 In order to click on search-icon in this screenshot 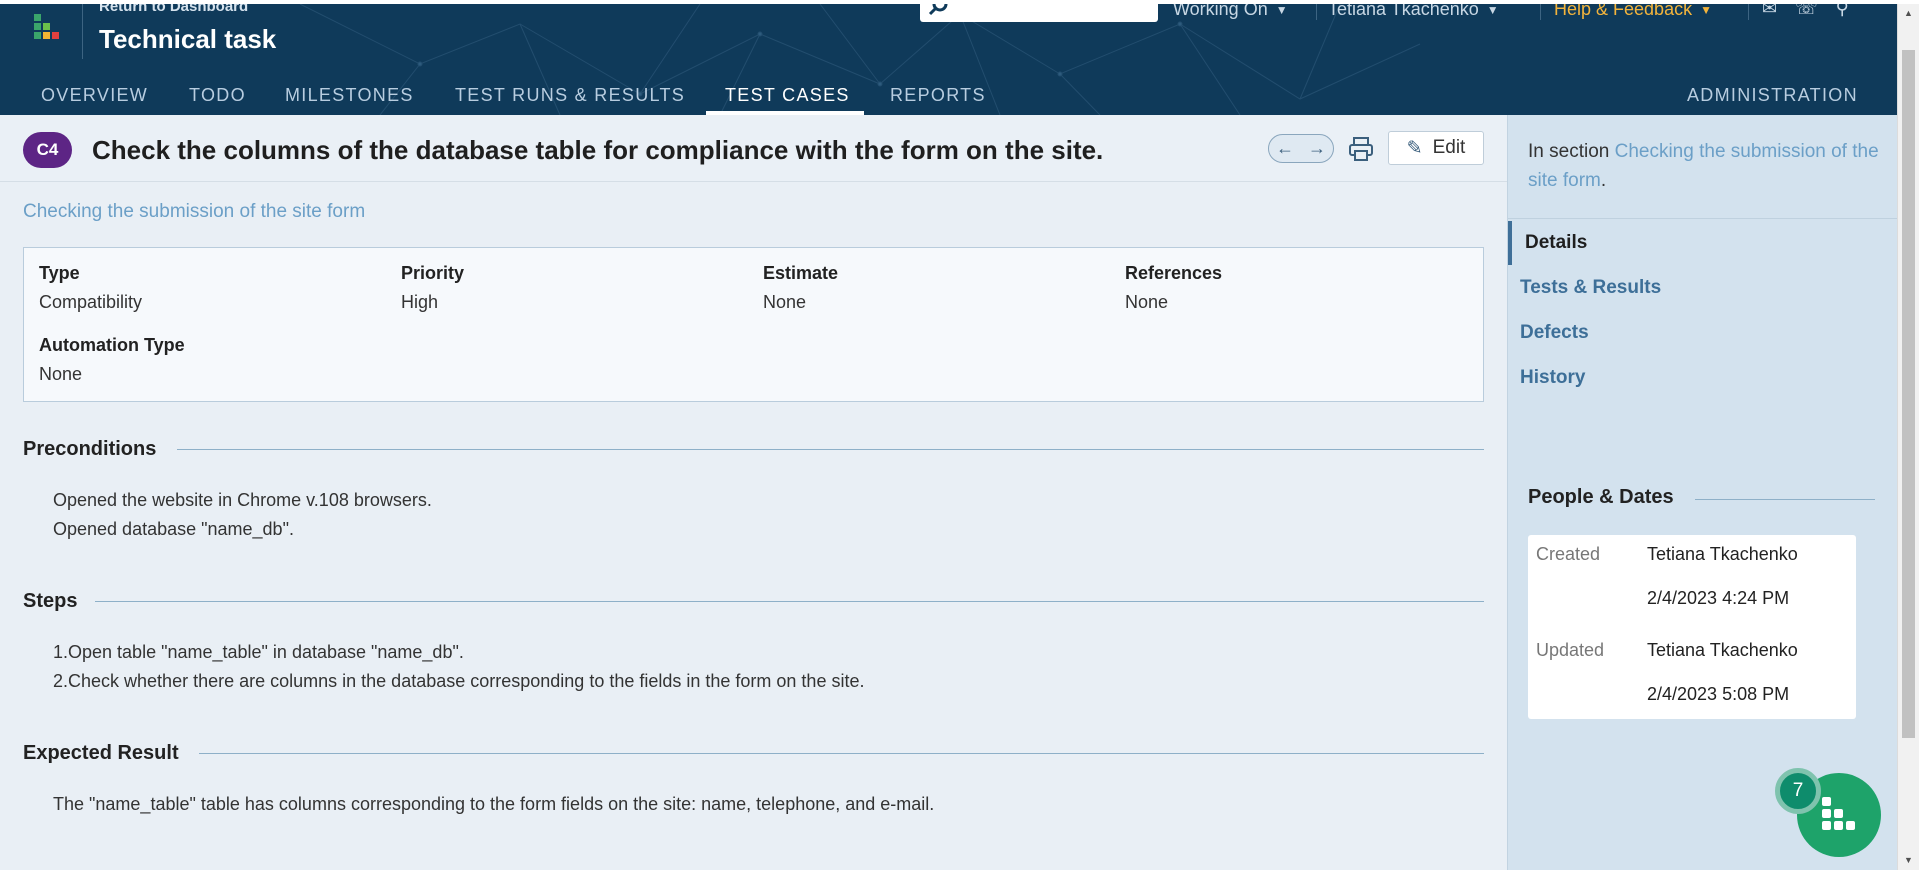, I will do `click(938, 10)`.